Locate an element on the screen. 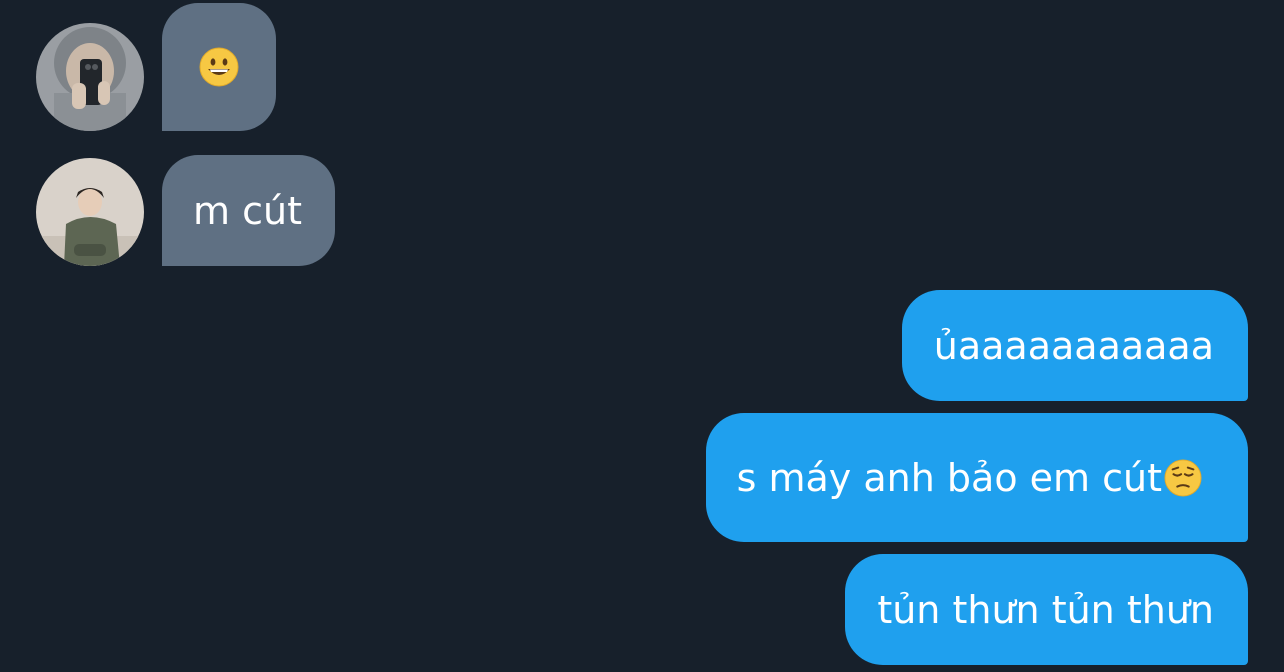 This screenshot has width=1284, height=672. pensive-face-icon is located at coordinates (1183, 477).